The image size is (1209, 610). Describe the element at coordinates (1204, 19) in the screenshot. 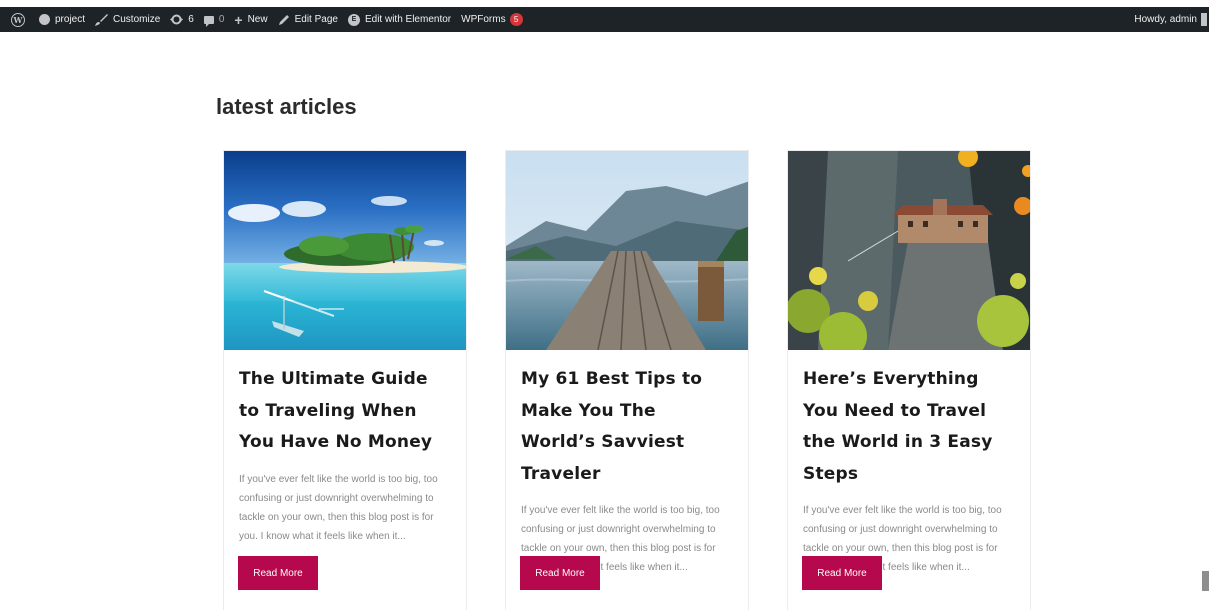

I see `avatar` at that location.